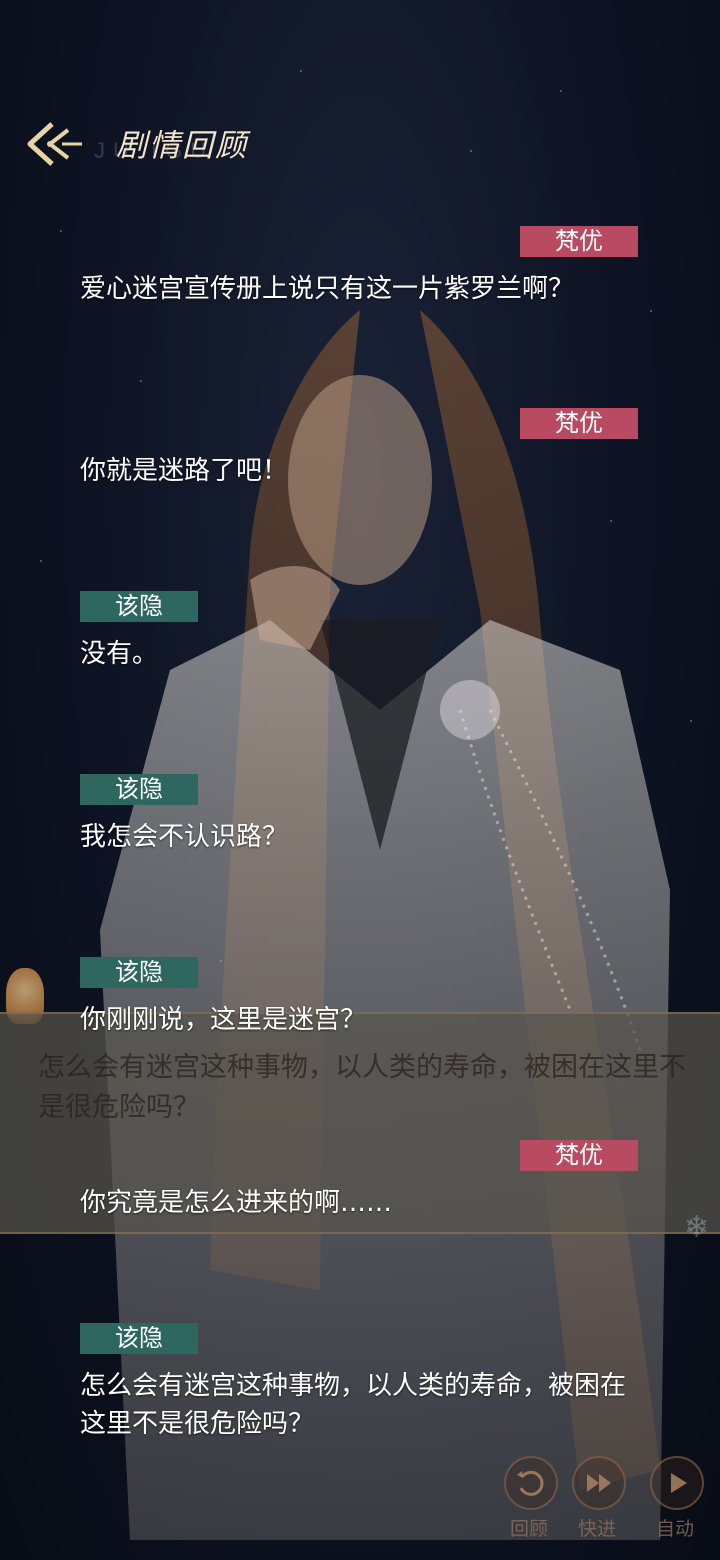  What do you see at coordinates (119, 654) in the screenshot?
I see `dialog-line: 没有。` at bounding box center [119, 654].